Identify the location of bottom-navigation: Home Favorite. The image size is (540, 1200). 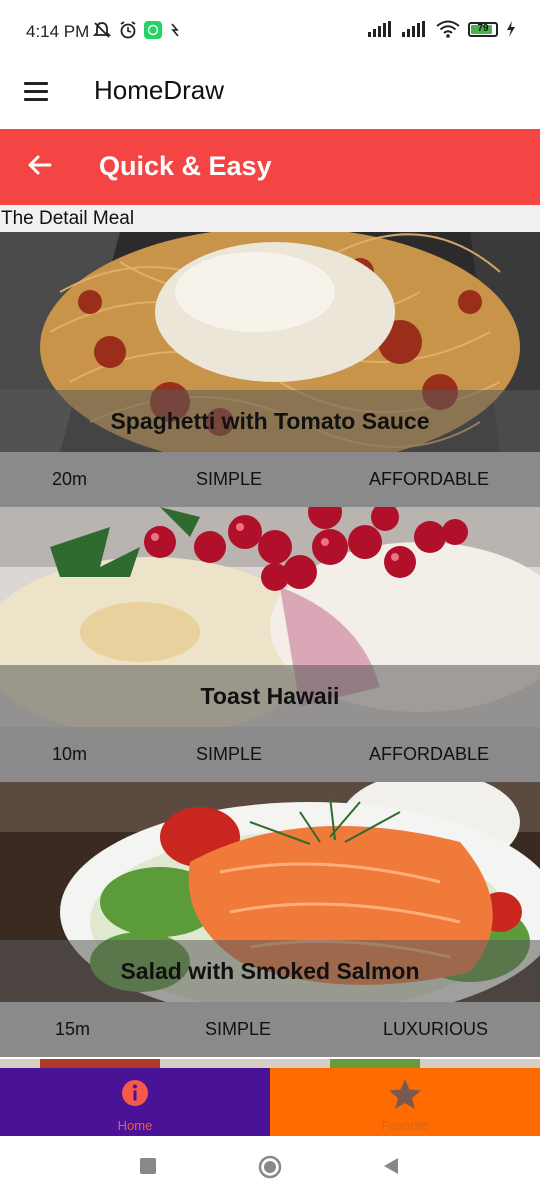
(270, 1102).